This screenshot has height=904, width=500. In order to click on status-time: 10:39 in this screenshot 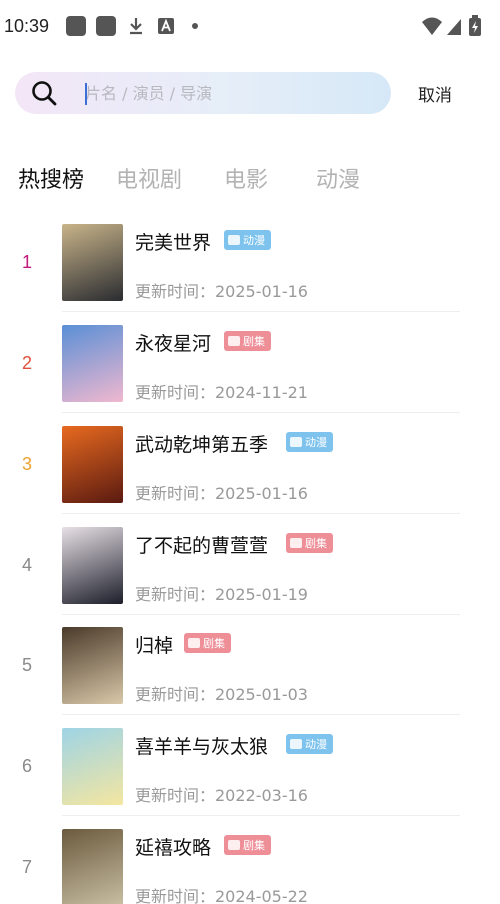, I will do `click(27, 26)`.